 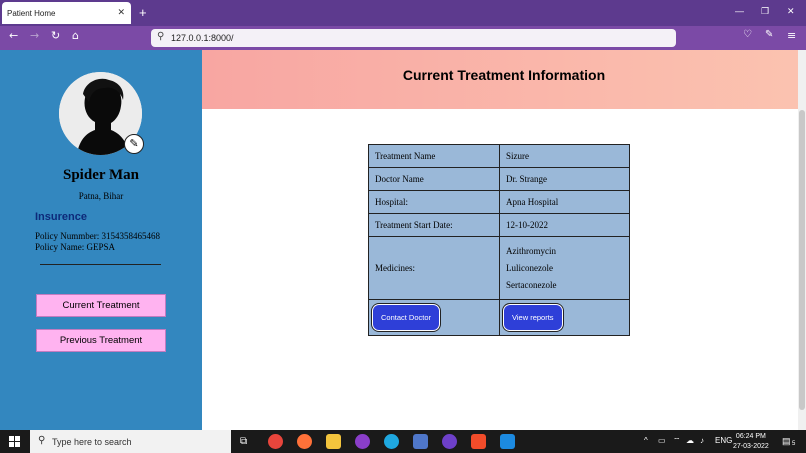 I want to click on firefox-icon, so click(x=304, y=441).